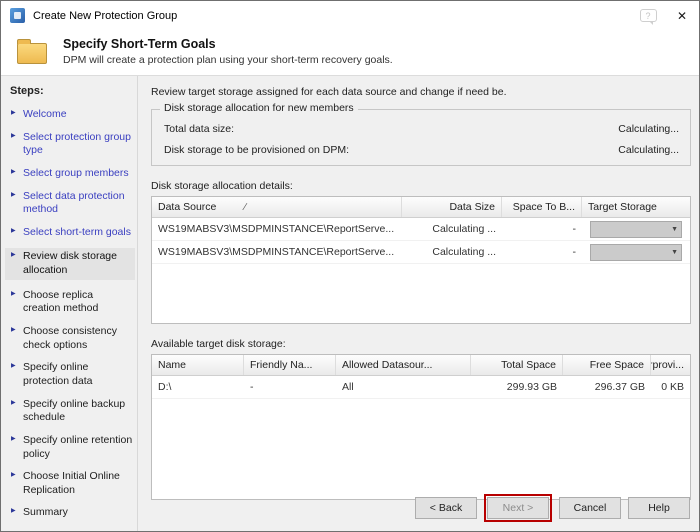  What do you see at coordinates (257, 150) in the screenshot?
I see `provisioned-storage-label: Disk storage to be provisioned on DPM:` at bounding box center [257, 150].